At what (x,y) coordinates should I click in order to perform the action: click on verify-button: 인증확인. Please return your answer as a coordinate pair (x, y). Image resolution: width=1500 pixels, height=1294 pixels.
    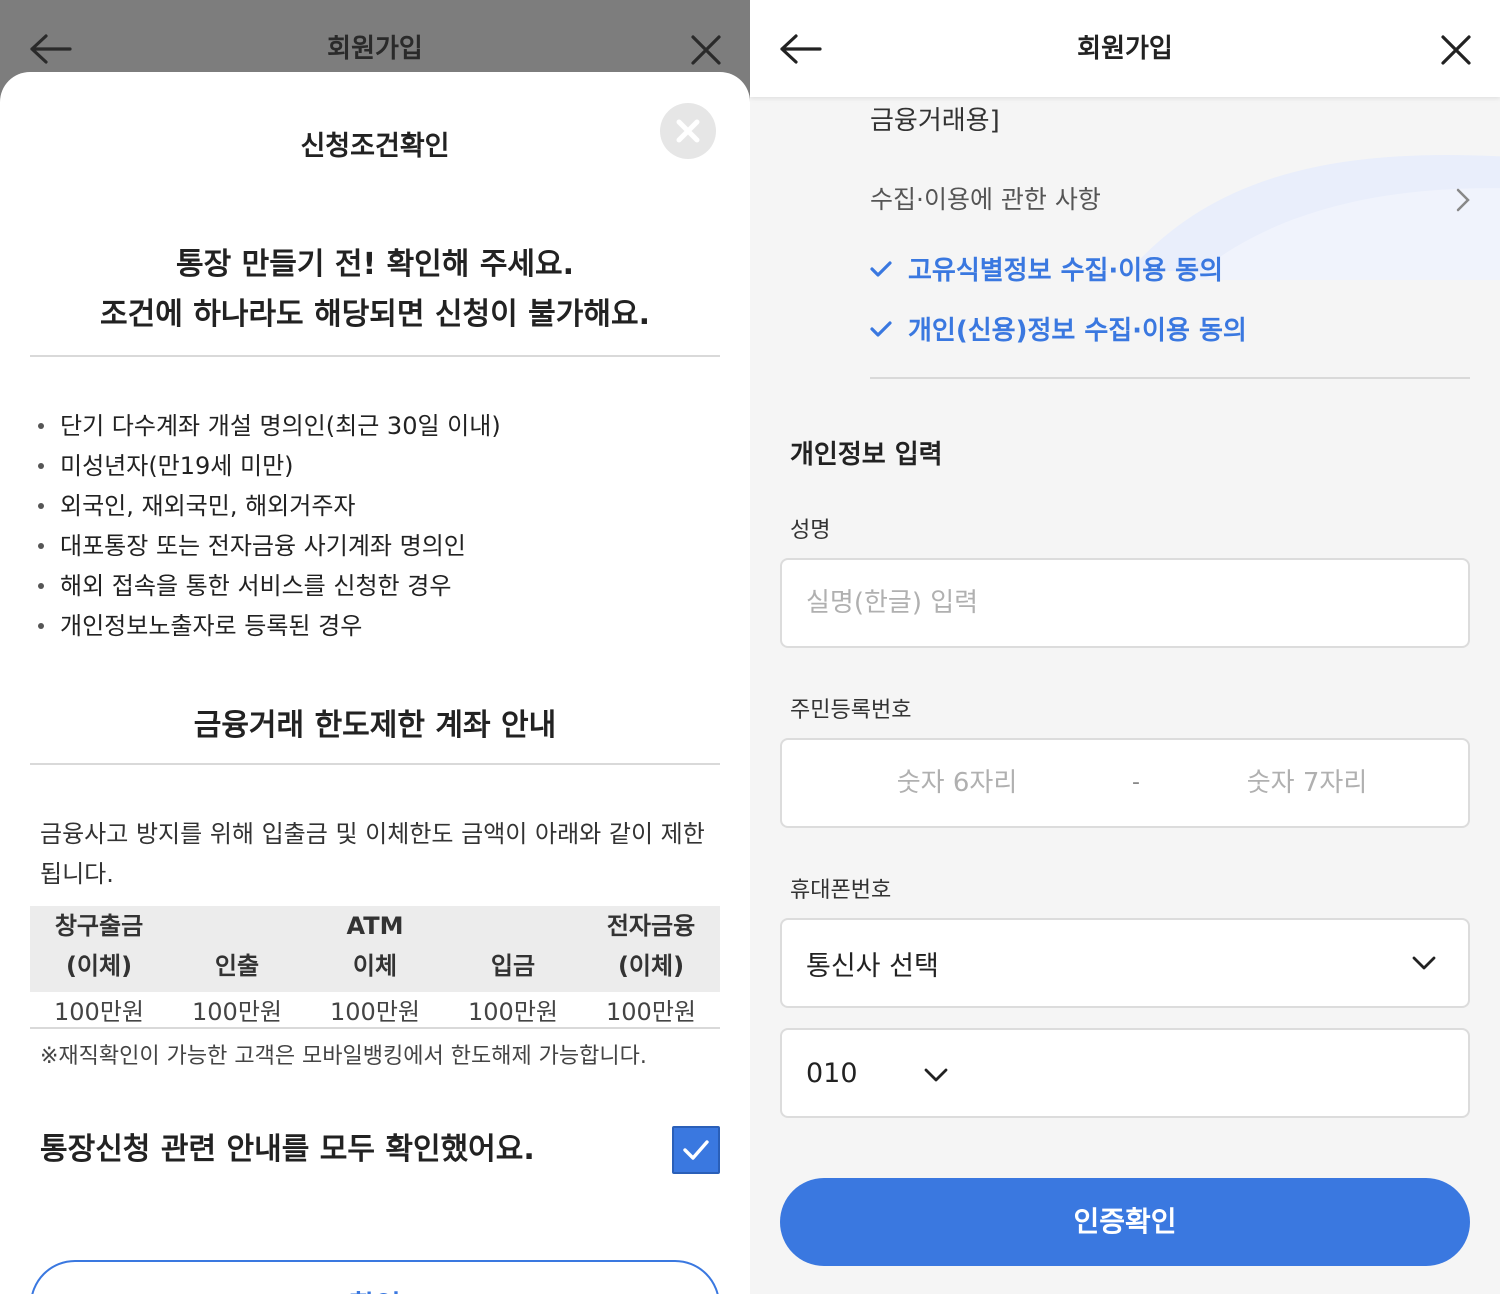
    Looking at the image, I should click on (1125, 1222).